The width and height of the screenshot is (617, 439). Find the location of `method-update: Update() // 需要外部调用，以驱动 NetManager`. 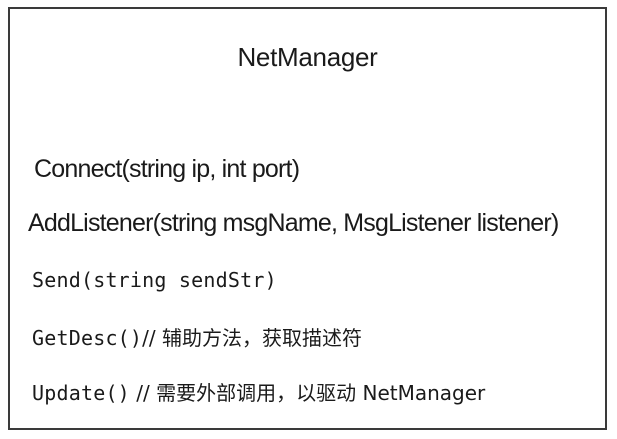

method-update: Update() // 需要外部调用，以驱动 NetManager is located at coordinates (258, 391).